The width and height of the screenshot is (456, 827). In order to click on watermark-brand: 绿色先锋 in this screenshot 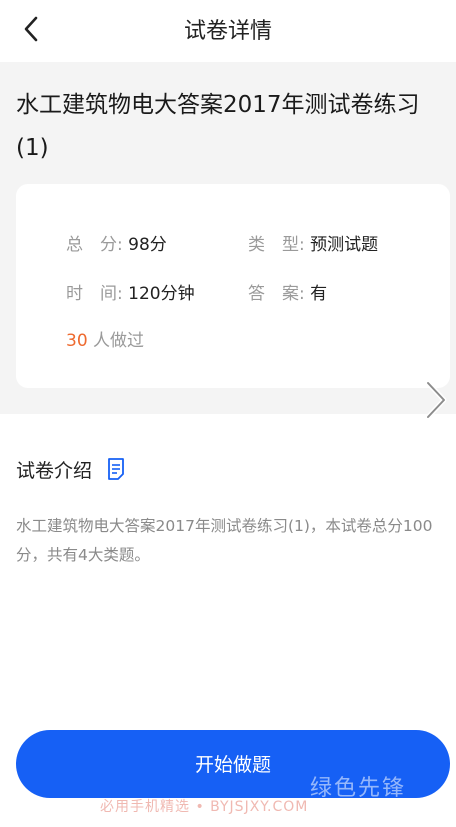, I will do `click(358, 788)`.